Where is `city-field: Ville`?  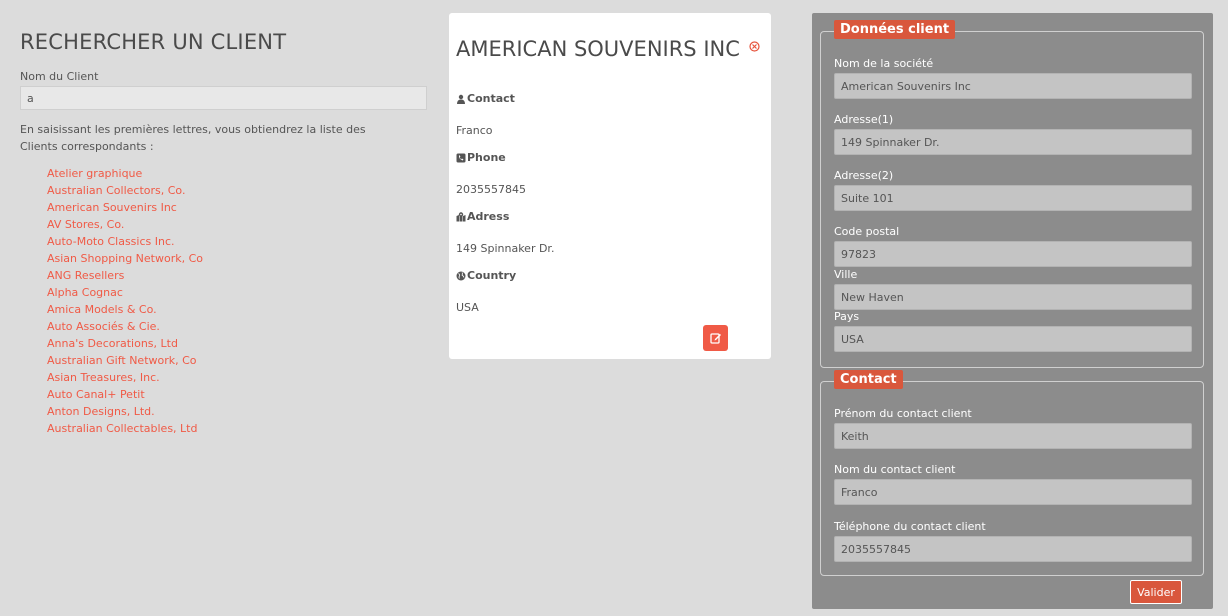
city-field: Ville is located at coordinates (1013, 289).